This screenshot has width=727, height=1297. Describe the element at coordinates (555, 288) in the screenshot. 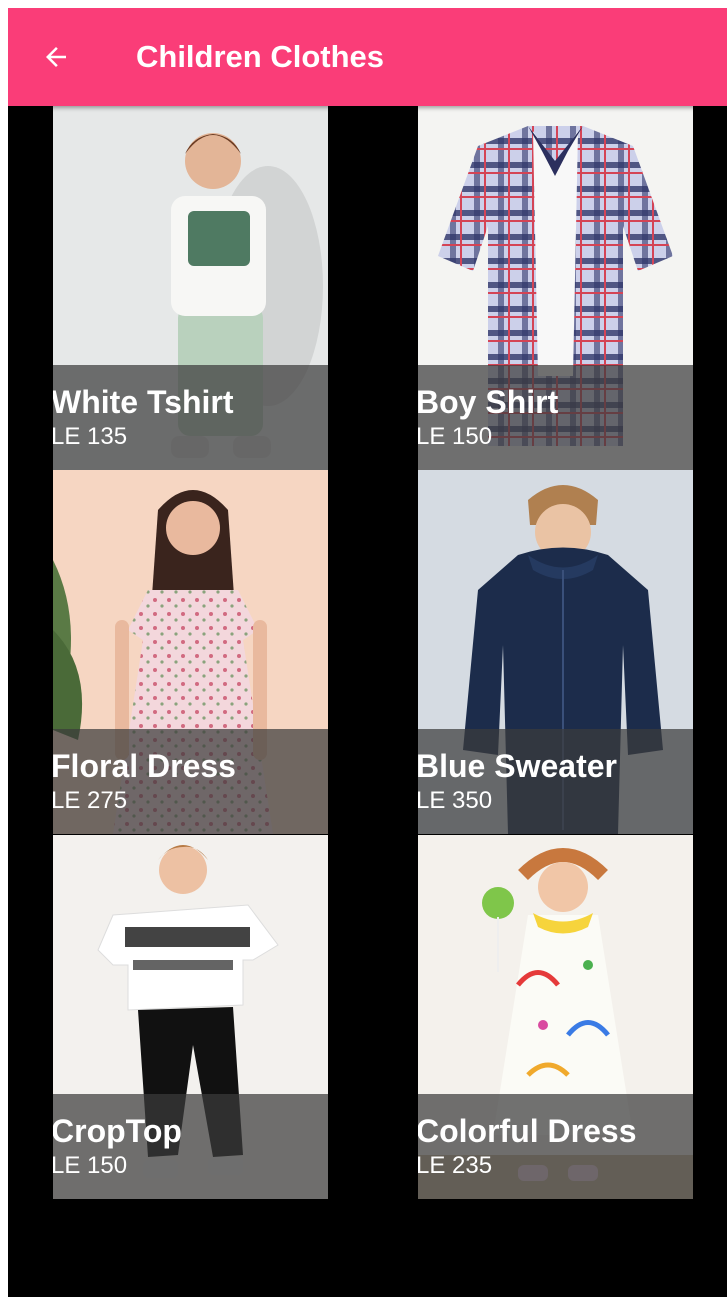

I see `product-card-boy-shirt: Boy Shirt LE 150` at that location.